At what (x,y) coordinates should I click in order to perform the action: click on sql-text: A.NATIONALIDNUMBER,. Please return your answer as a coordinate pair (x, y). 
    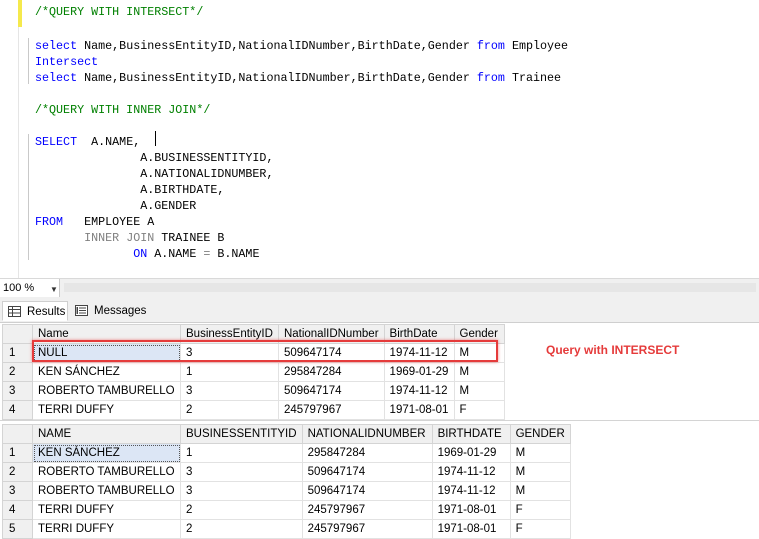
    Looking at the image, I should click on (154, 174).